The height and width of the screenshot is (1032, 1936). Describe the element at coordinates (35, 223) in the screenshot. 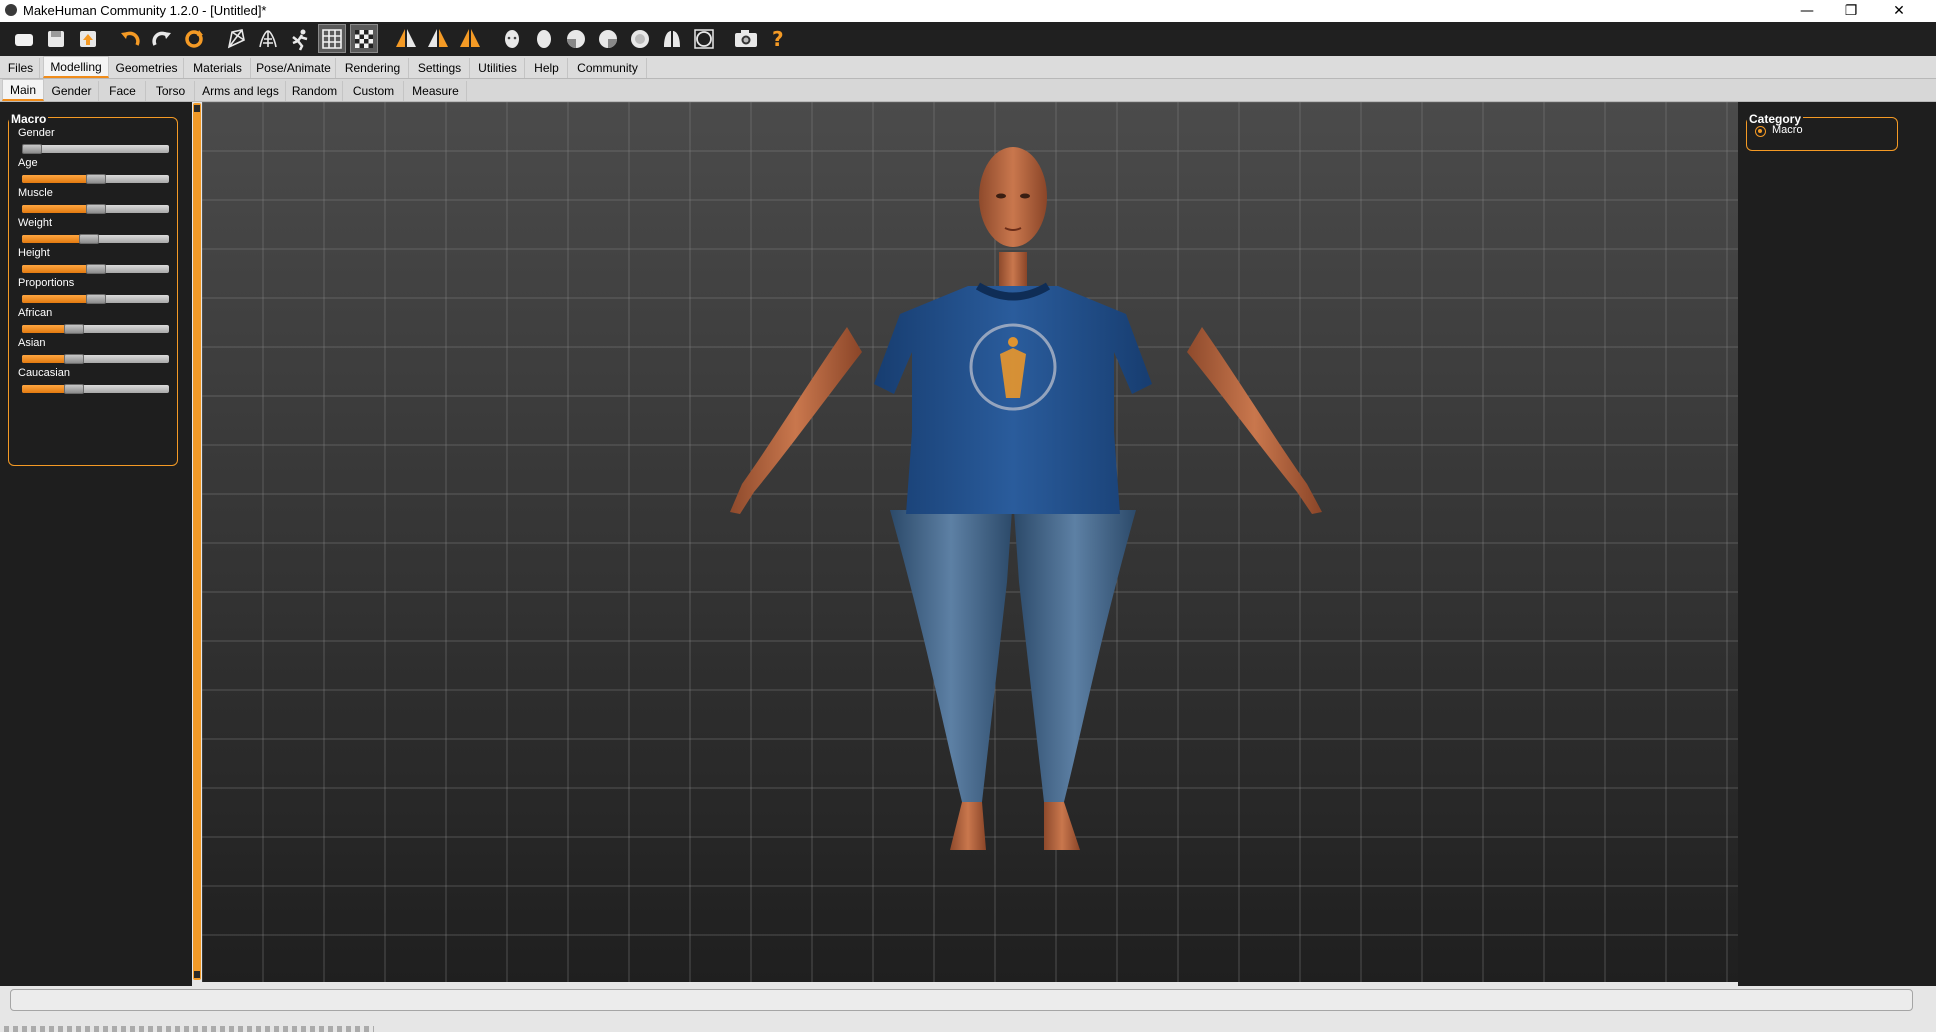

I see `slider-label-weight: Weight` at that location.